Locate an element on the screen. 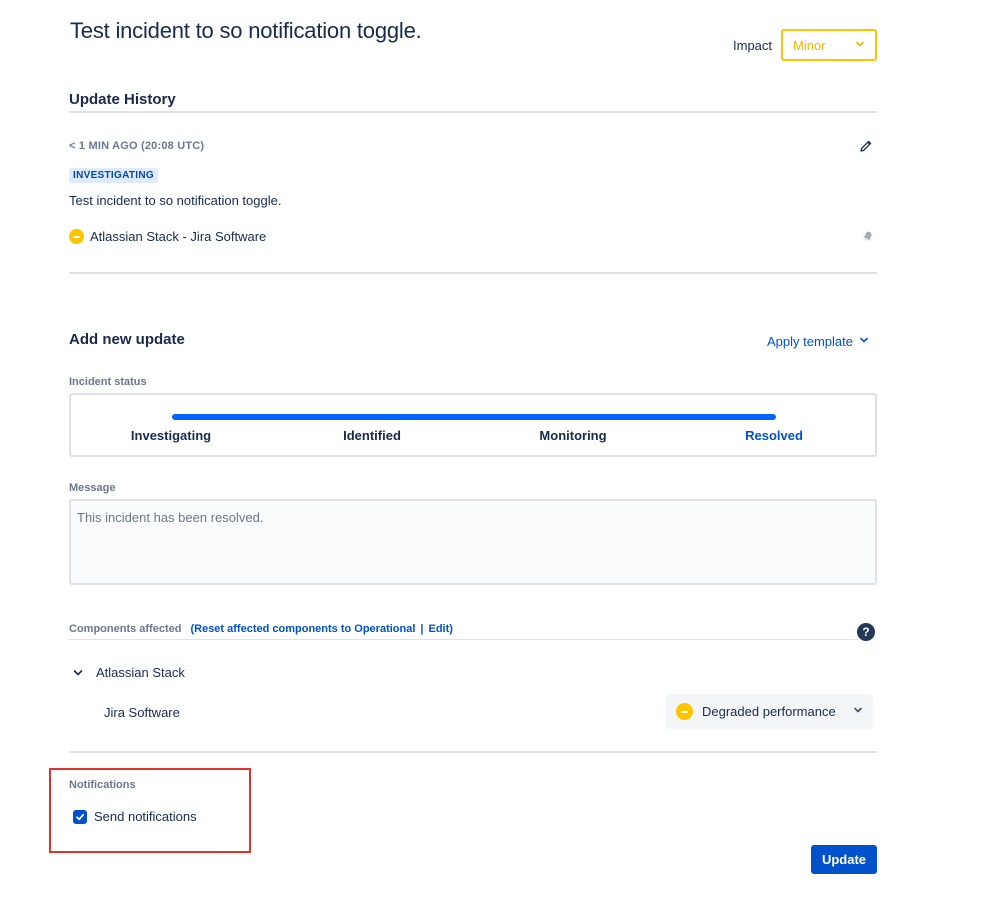 This screenshot has height=906, width=999. component-status-select: Degraded performance is located at coordinates (769, 711).